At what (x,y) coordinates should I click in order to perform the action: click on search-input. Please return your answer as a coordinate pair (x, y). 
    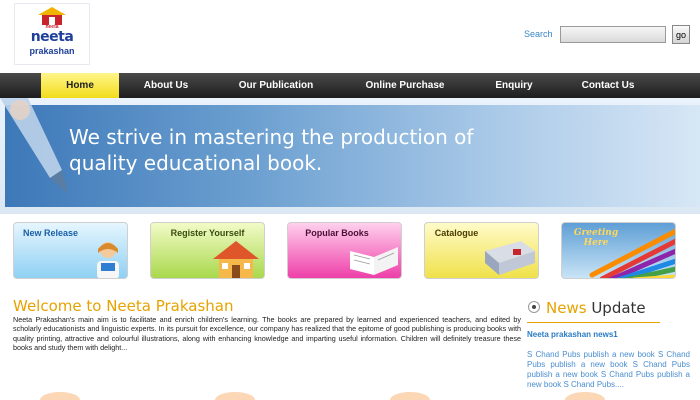
    Looking at the image, I should click on (613, 34).